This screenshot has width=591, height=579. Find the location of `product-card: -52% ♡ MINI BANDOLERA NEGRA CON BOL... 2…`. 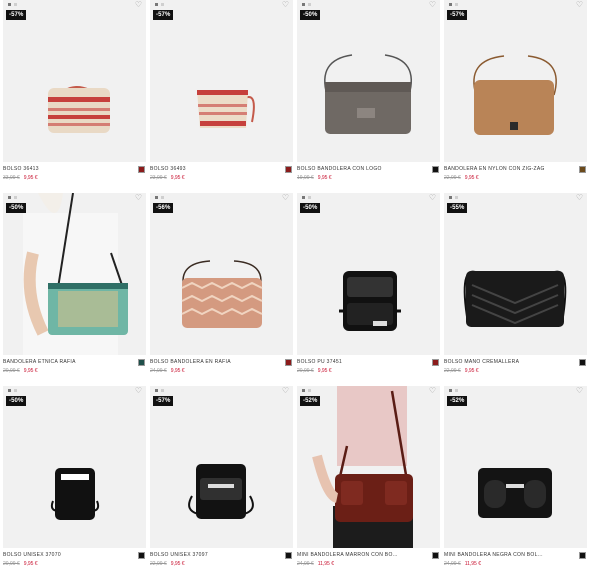

product-card: -52% ♡ MINI BANDOLERA NEGRA CON BOL... 2… is located at coordinates (515, 482).